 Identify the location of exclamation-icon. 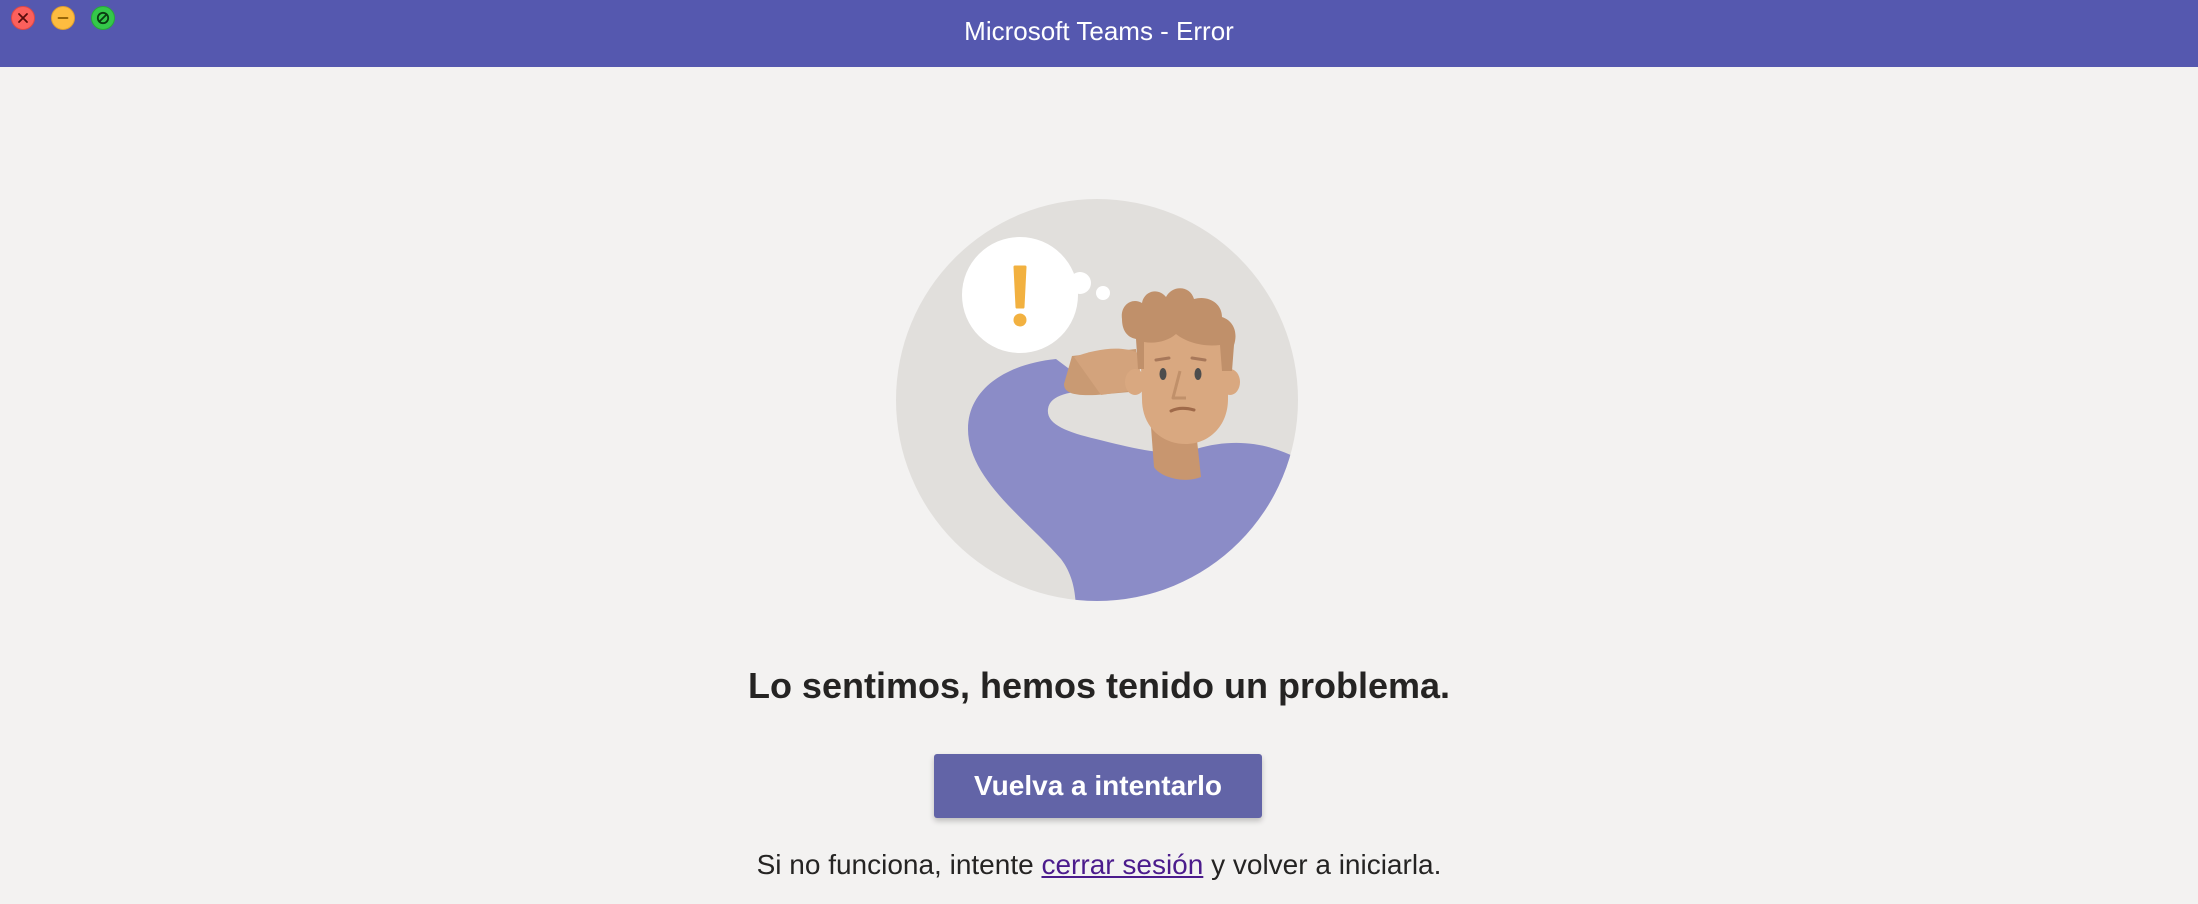
(1020, 296).